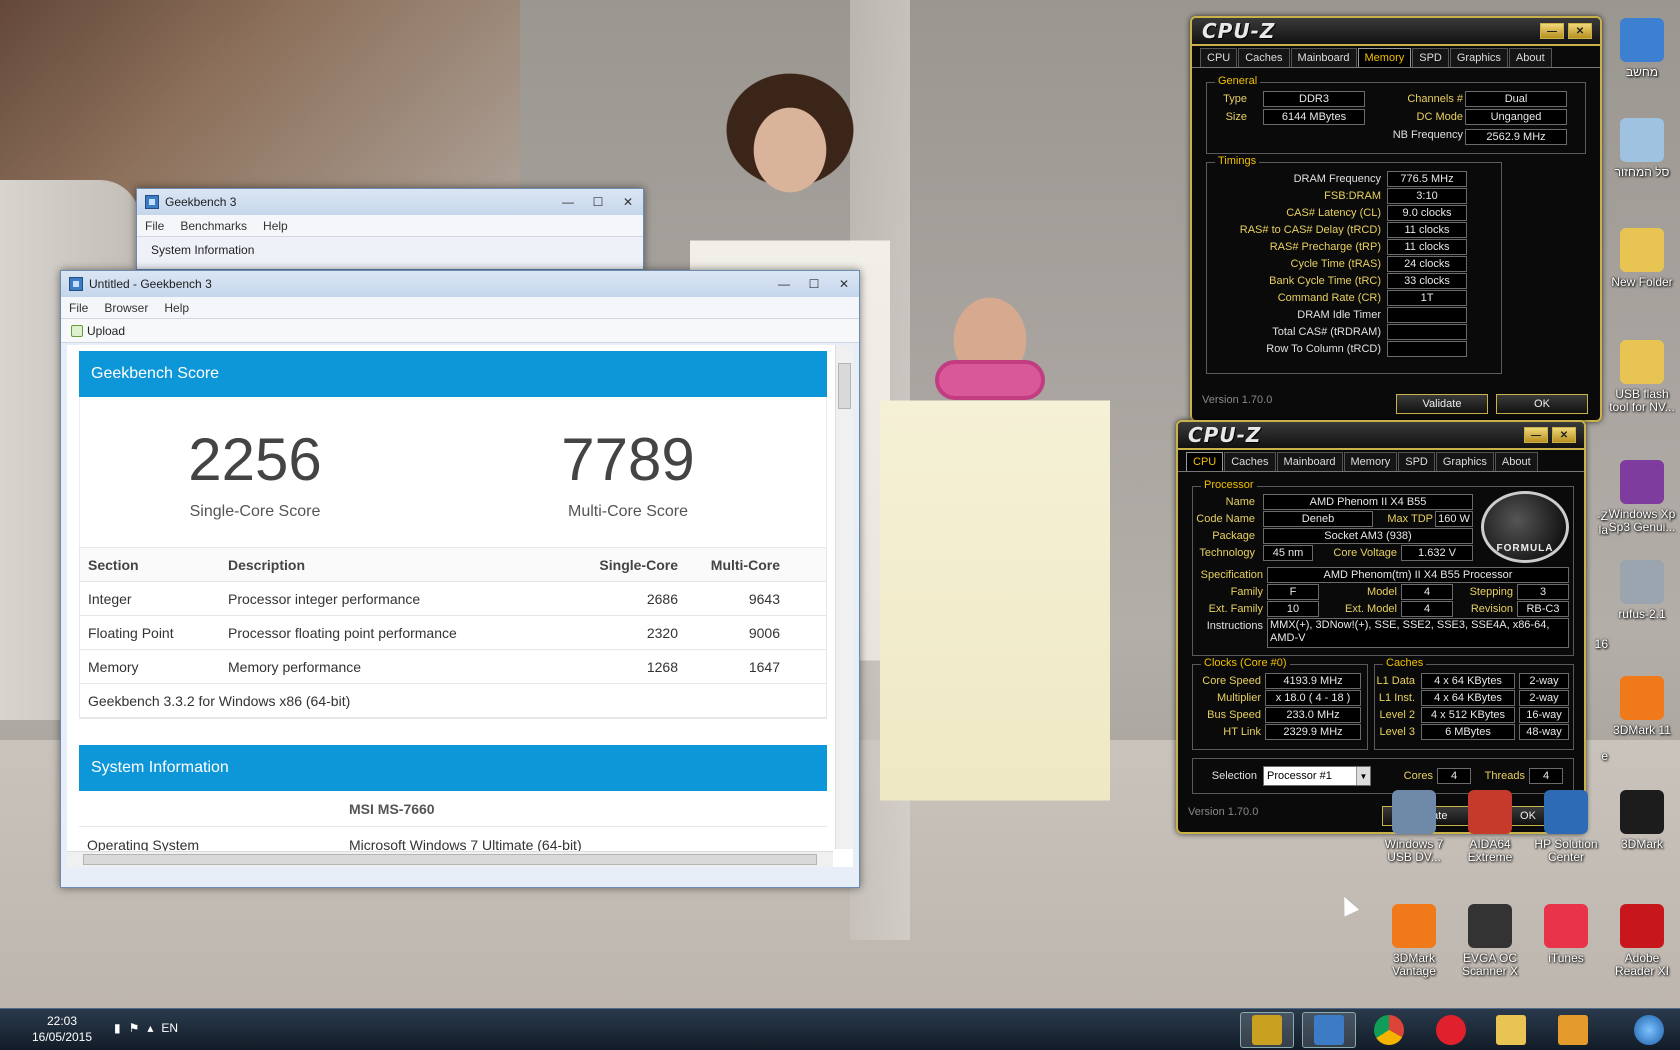 Image resolution: width=1680 pixels, height=1050 pixels. I want to click on single-core-label: Single-Core Score, so click(255, 511).